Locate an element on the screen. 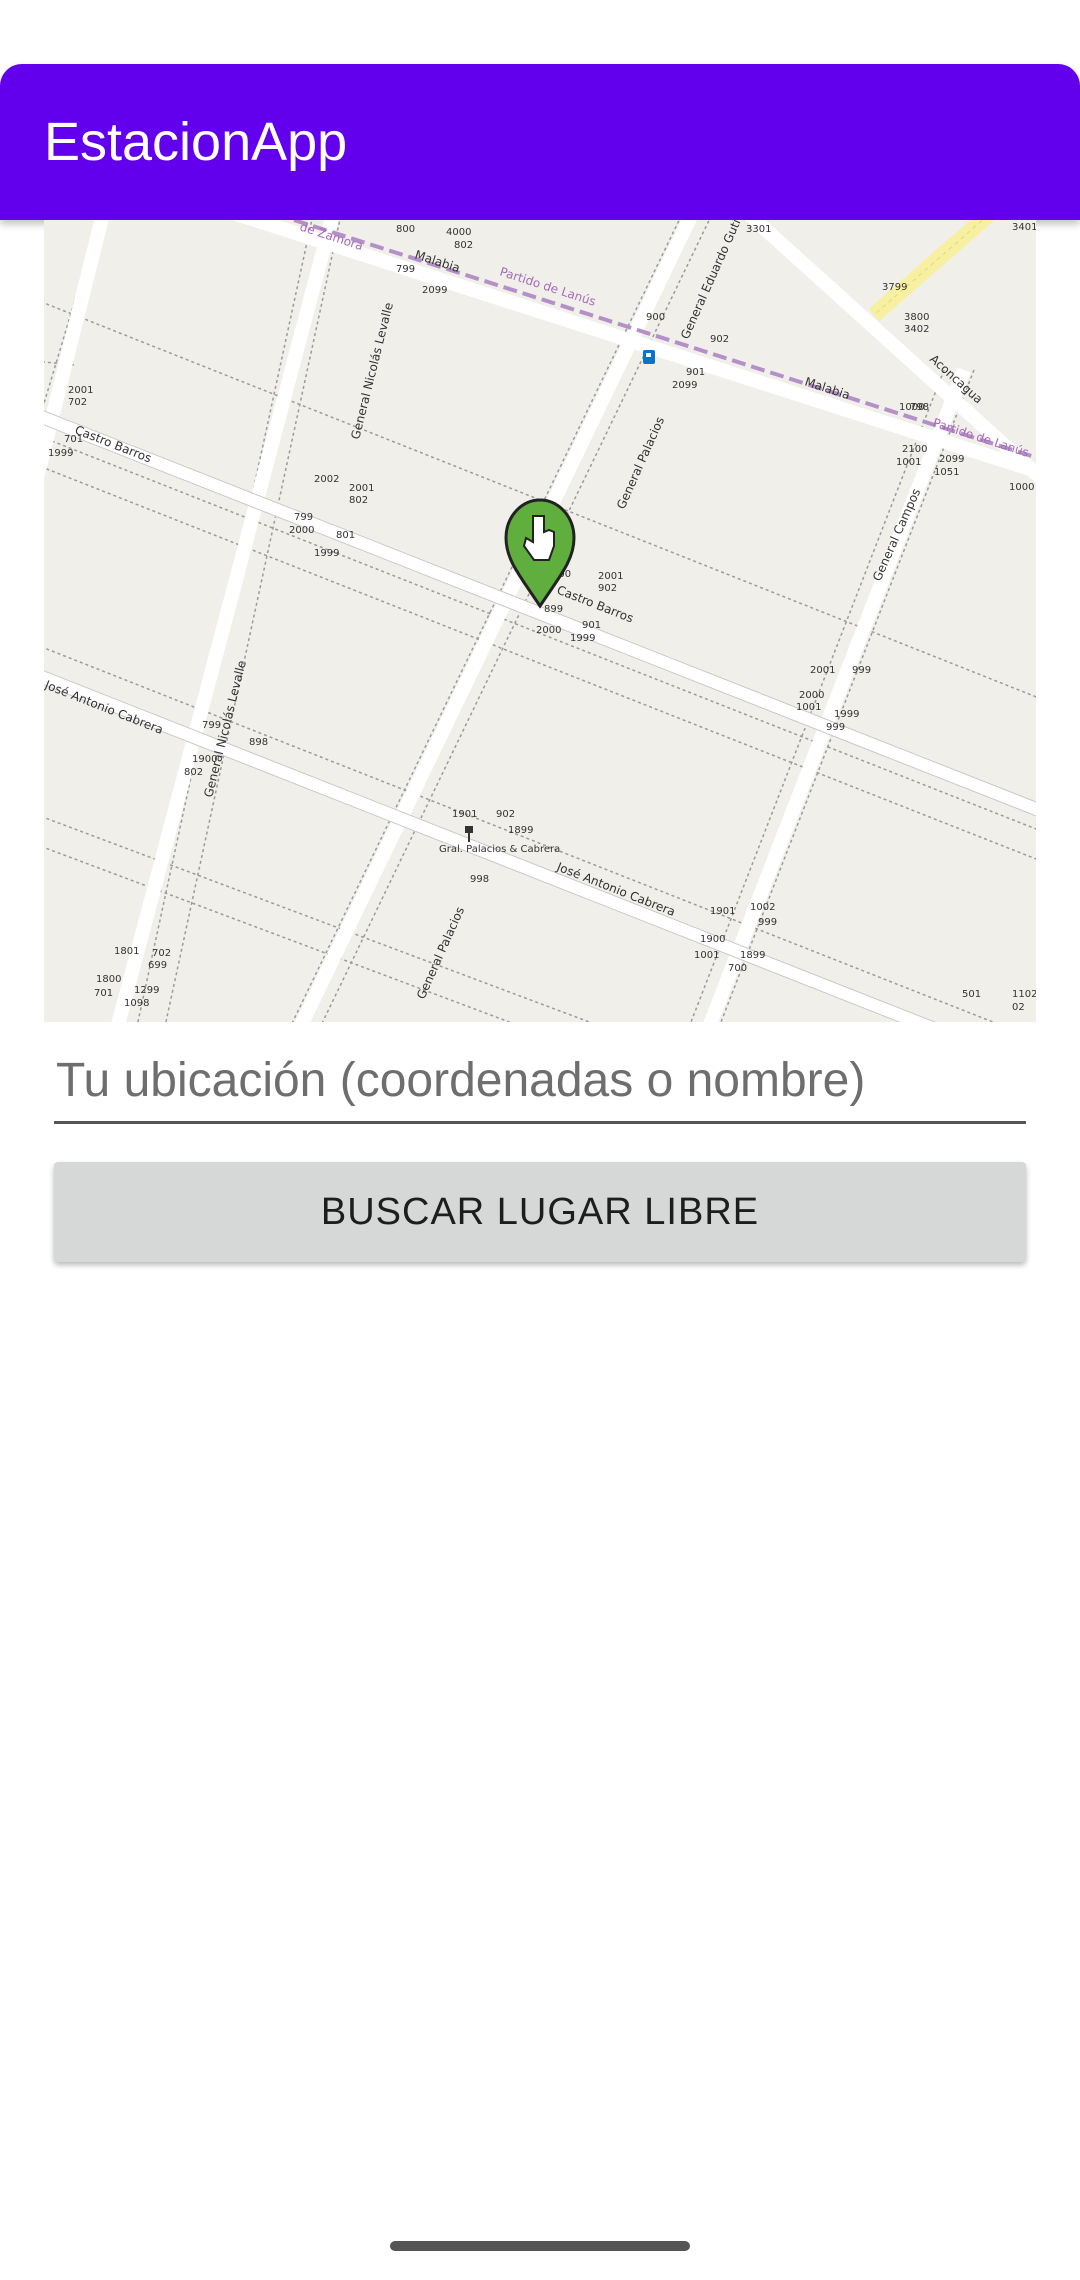 The height and width of the screenshot is (2280, 1080). house-number: 501 is located at coordinates (971, 994).